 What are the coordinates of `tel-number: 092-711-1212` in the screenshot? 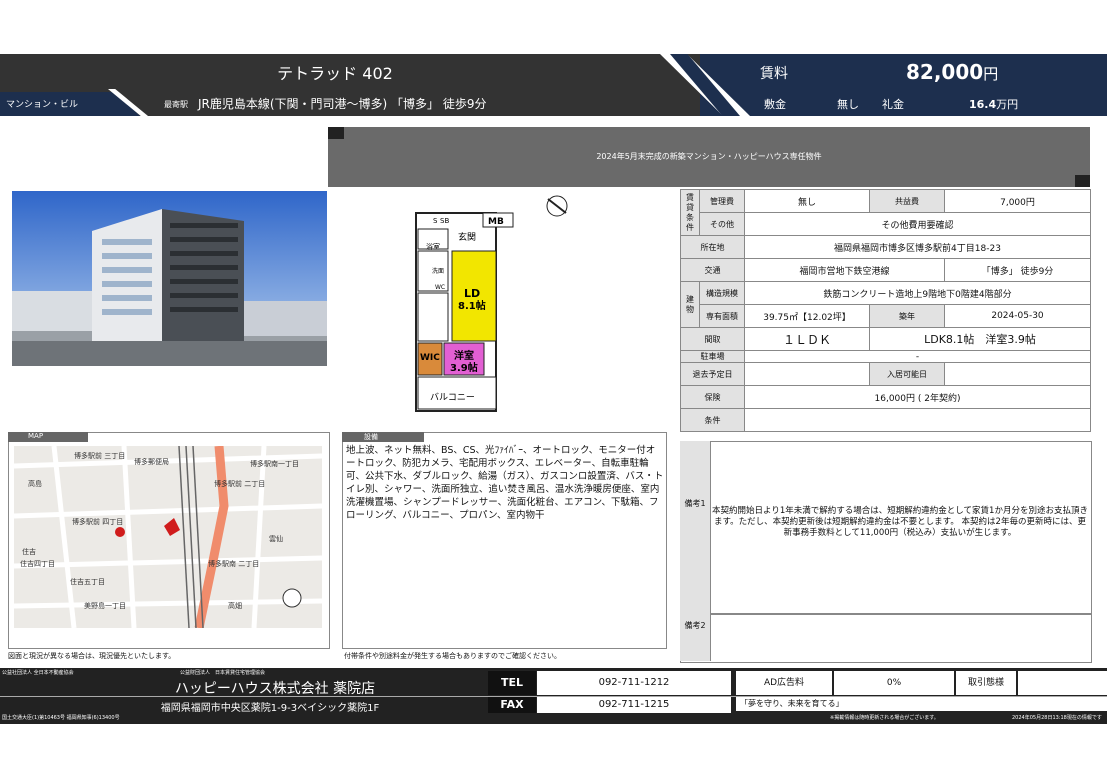 It's located at (634, 683).